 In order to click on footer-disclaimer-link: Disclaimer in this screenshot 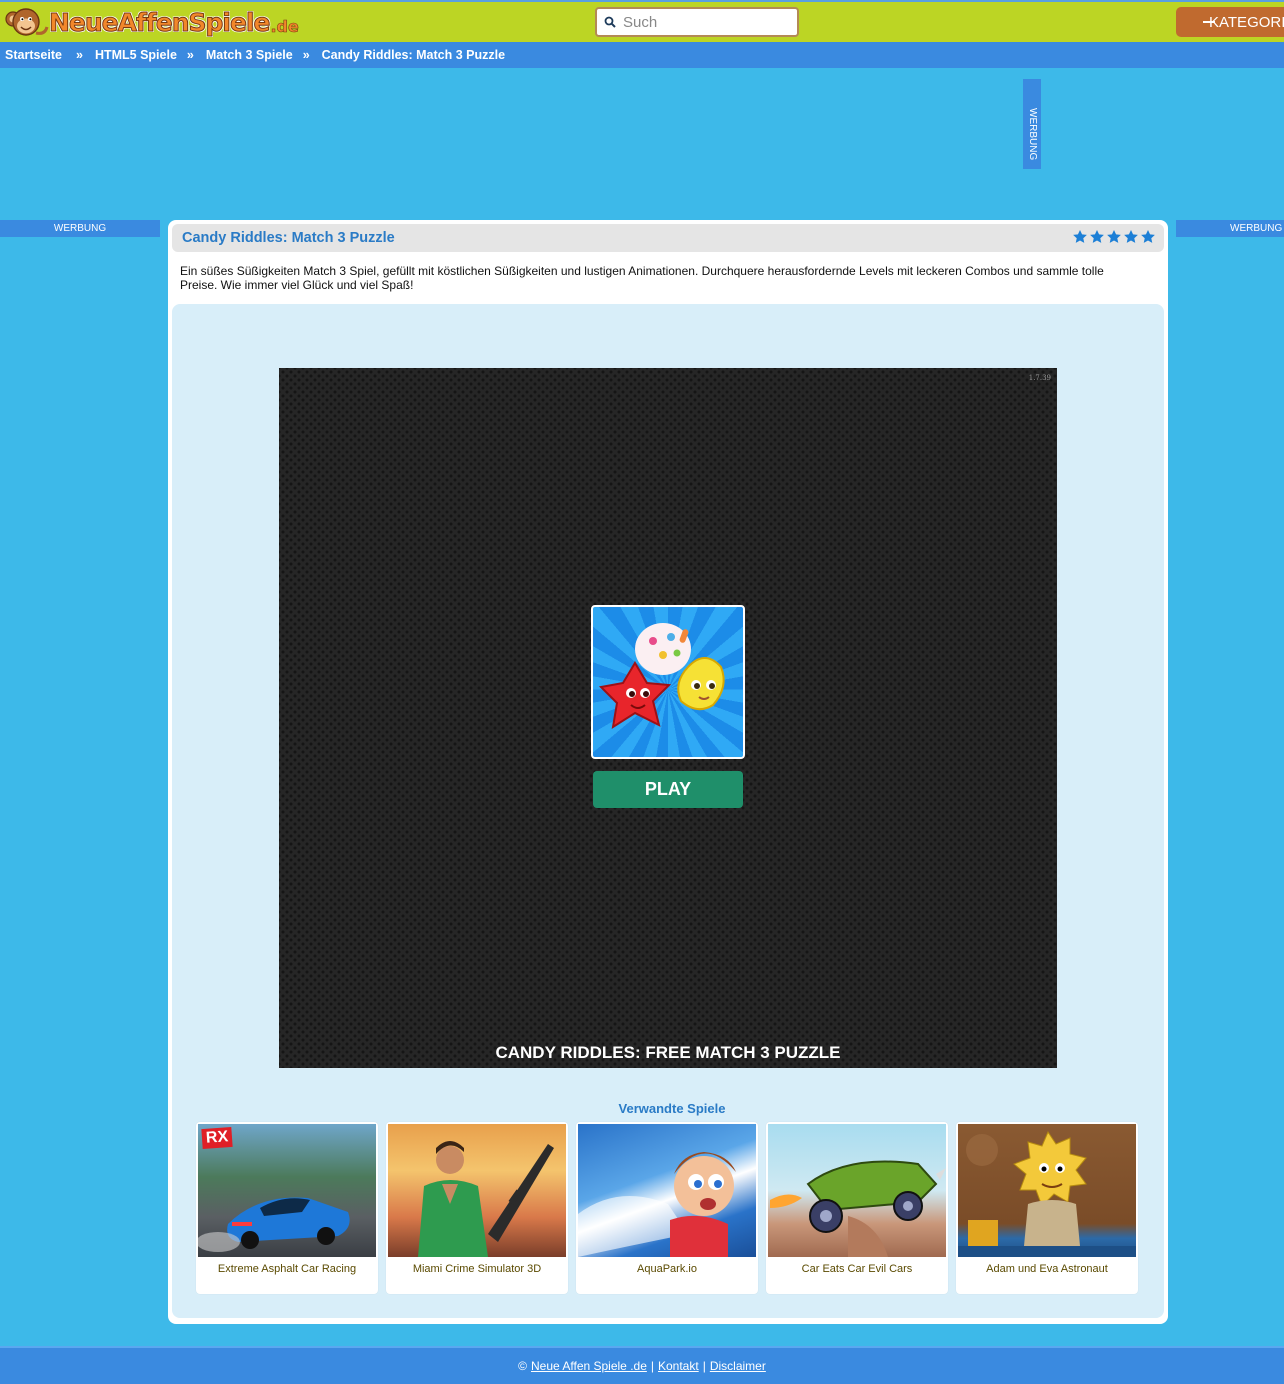, I will do `click(738, 1366)`.